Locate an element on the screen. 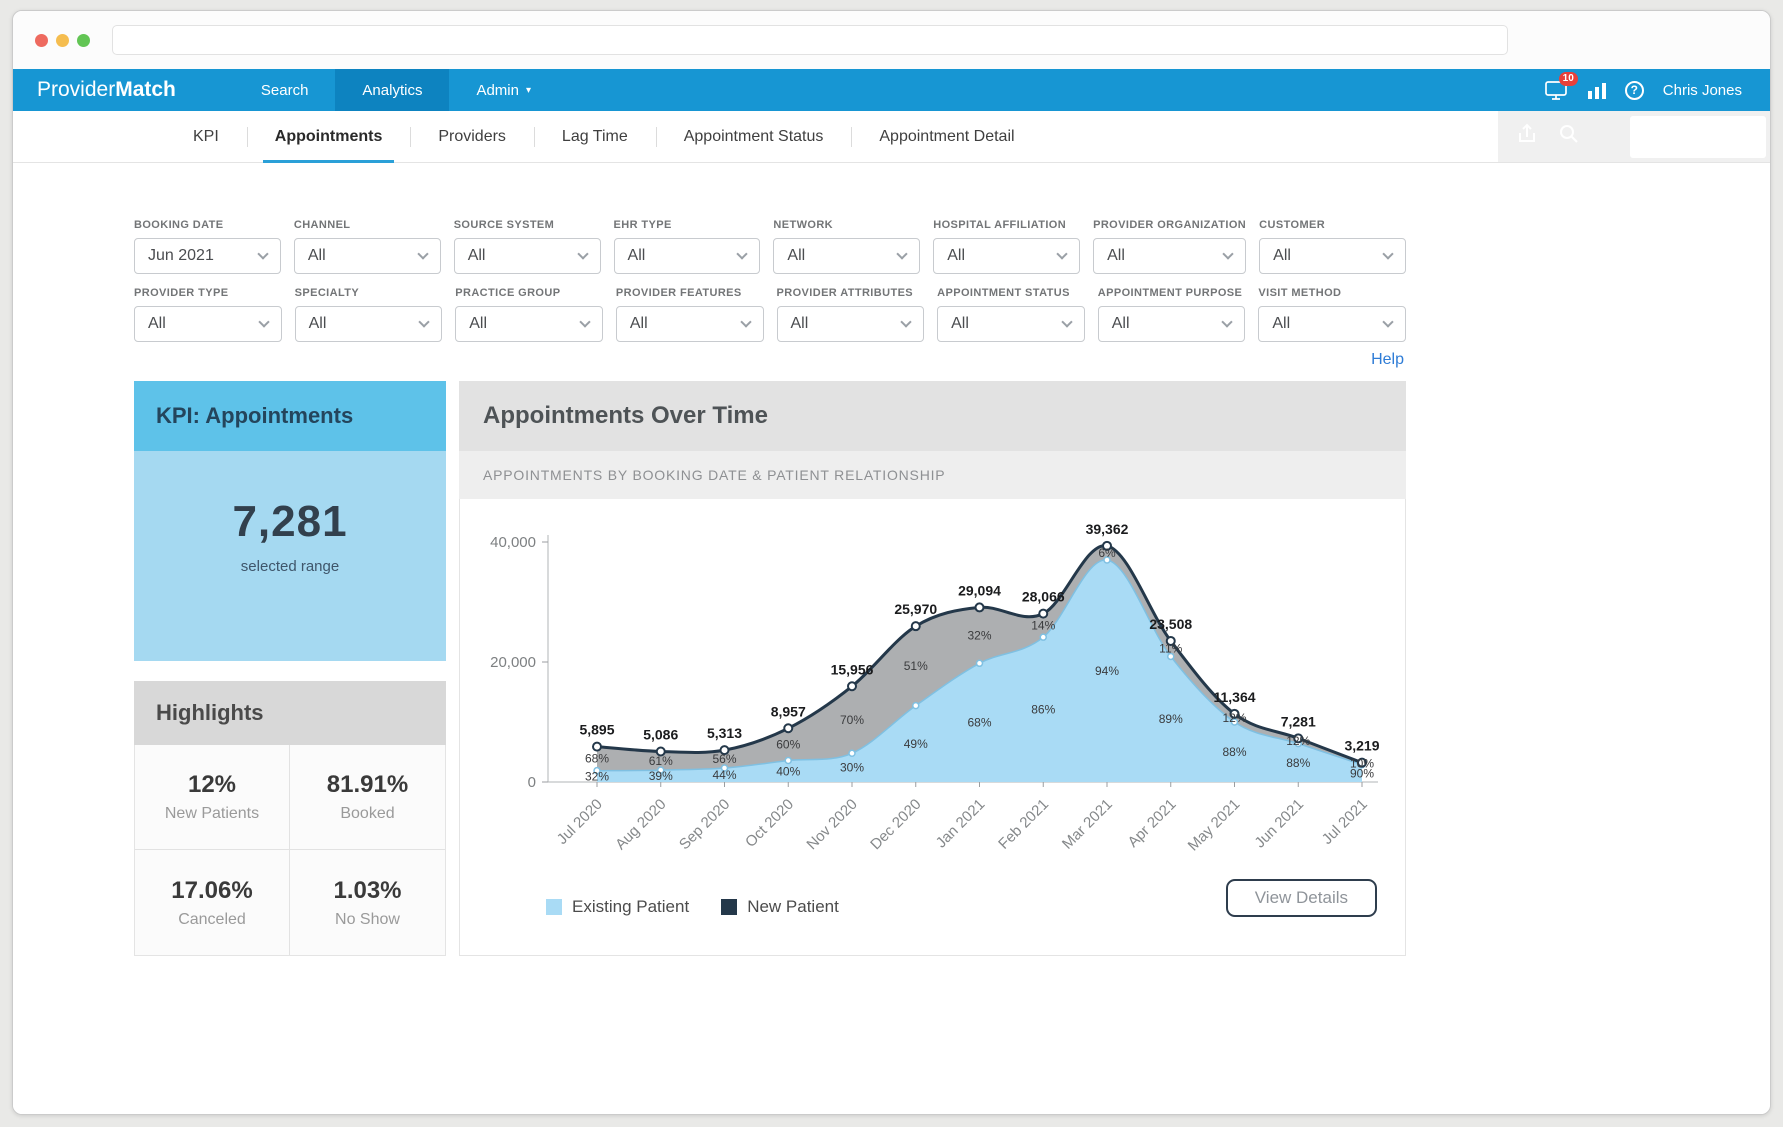 This screenshot has height=1127, width=1783. filter-select-provider-features: All is located at coordinates (689, 324).